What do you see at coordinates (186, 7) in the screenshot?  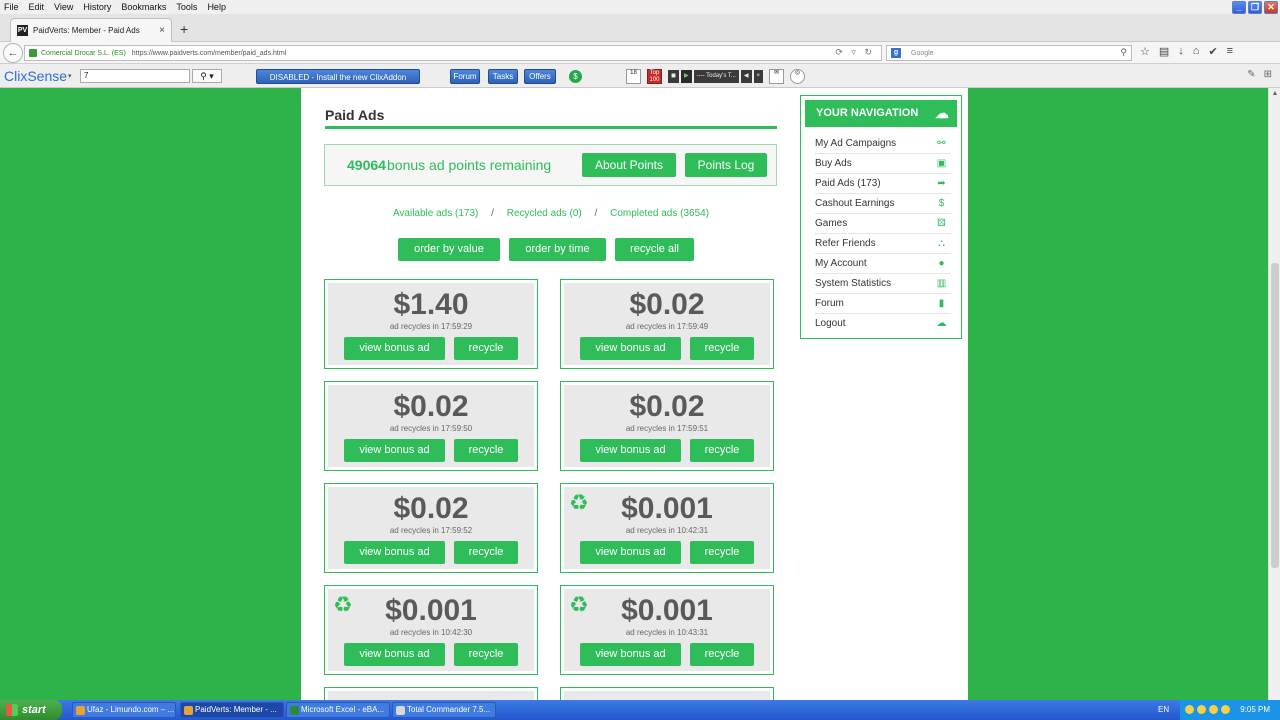 I see `menu-tools: Tools` at bounding box center [186, 7].